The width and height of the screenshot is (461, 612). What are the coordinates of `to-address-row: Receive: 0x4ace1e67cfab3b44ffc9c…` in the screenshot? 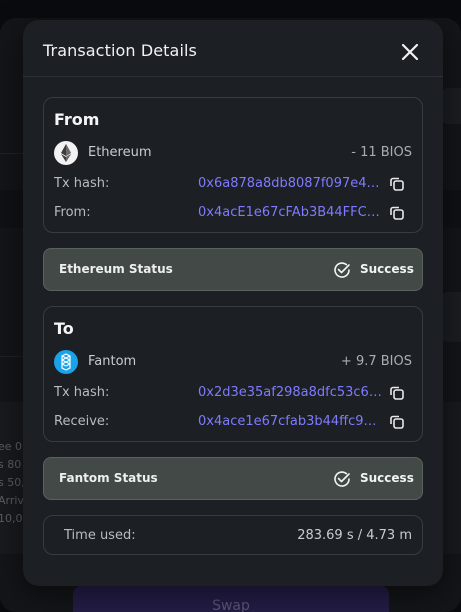 It's located at (233, 422).